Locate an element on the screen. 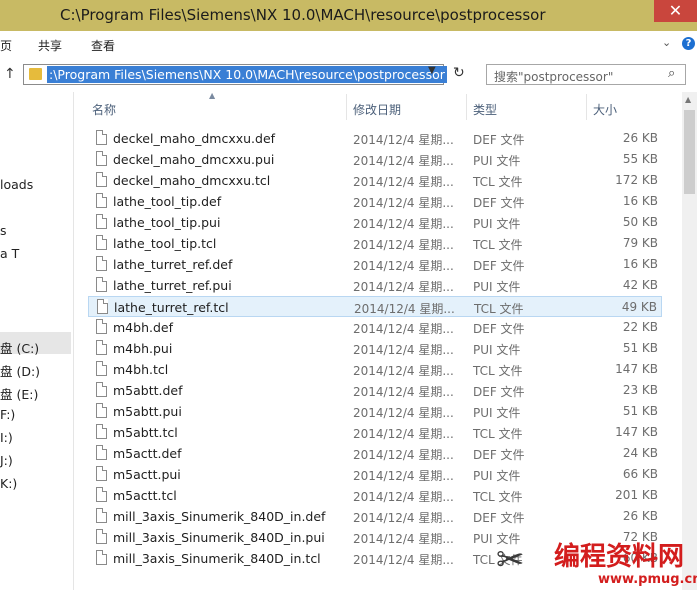 The height and width of the screenshot is (590, 697). scrollbar-thumb is located at coordinates (689, 152).